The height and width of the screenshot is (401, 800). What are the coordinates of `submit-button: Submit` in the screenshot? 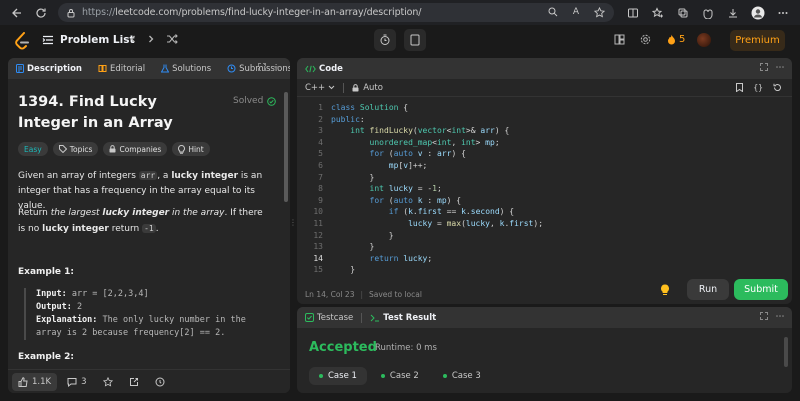 It's located at (761, 289).